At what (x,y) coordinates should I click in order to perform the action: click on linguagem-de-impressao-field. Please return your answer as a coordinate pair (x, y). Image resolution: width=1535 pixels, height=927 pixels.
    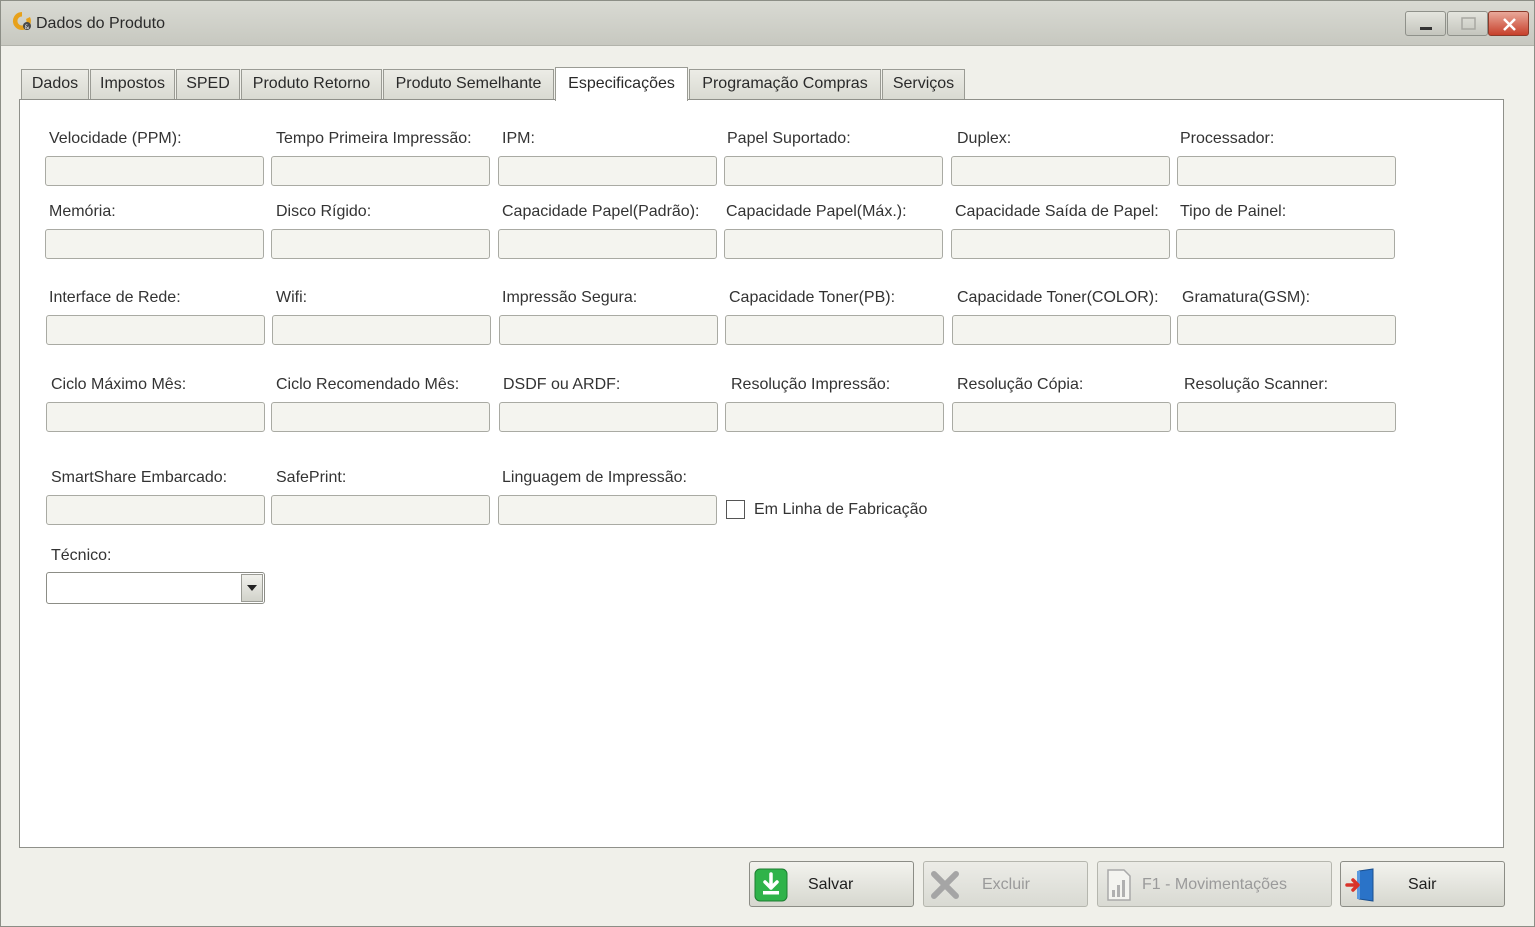
    Looking at the image, I should click on (607, 510).